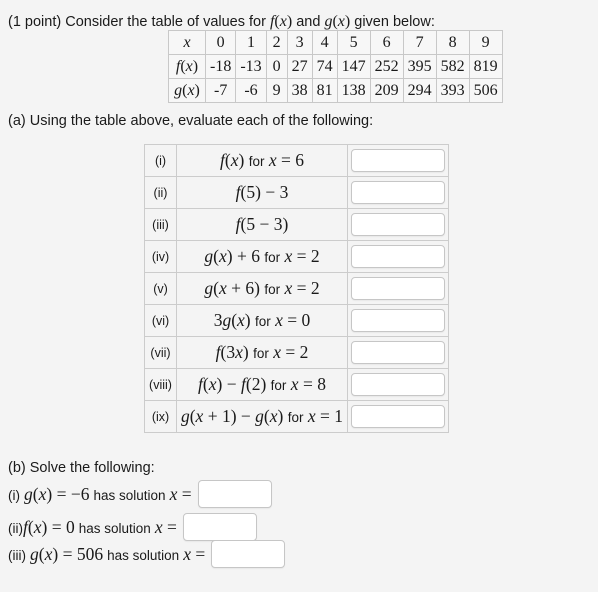  What do you see at coordinates (485, 66) in the screenshot?
I see `values-cell: 819` at bounding box center [485, 66].